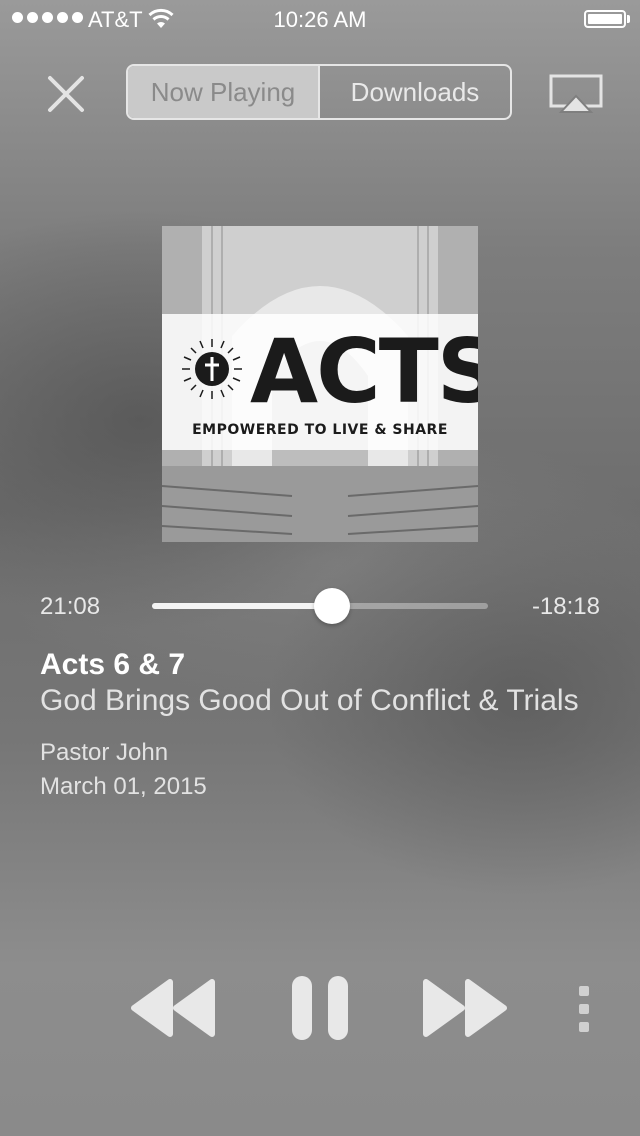 The image size is (640, 1136). I want to click on close-icon, so click(66, 94).